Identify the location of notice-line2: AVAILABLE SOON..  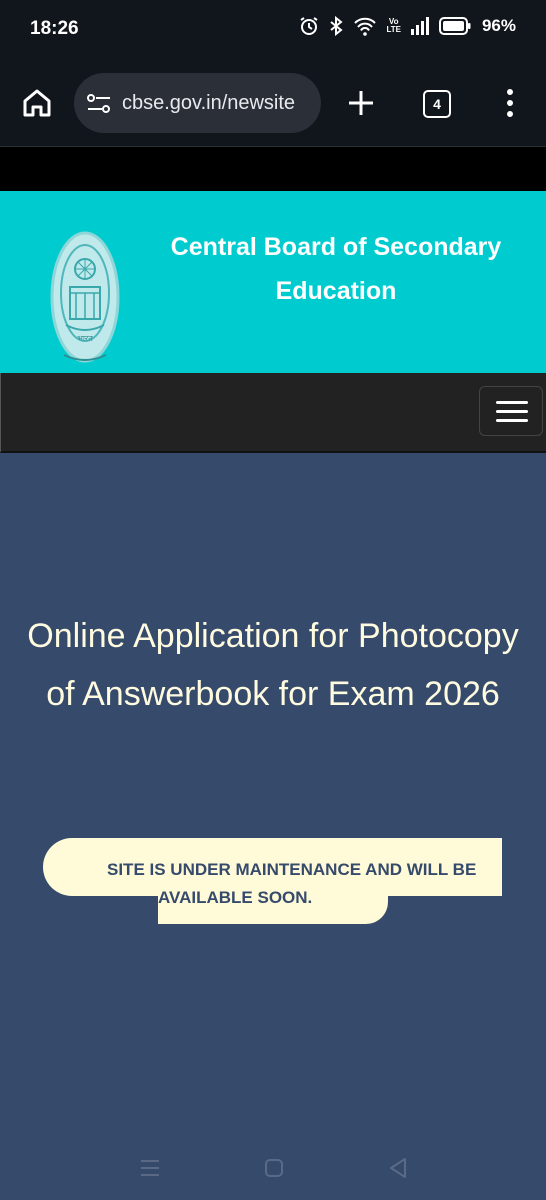
(235, 897).